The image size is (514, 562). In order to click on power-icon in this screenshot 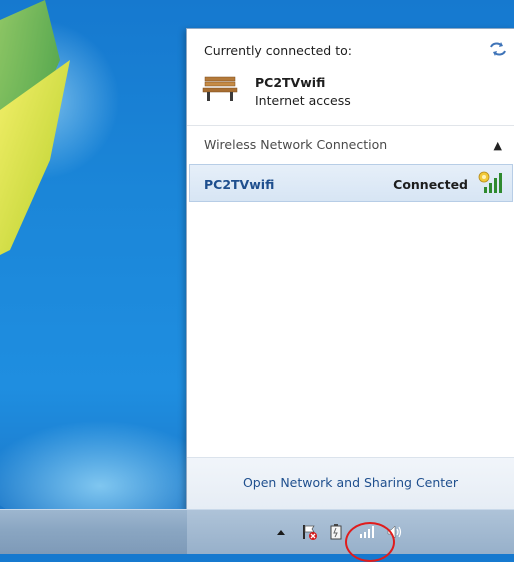, I will do `click(336, 532)`.